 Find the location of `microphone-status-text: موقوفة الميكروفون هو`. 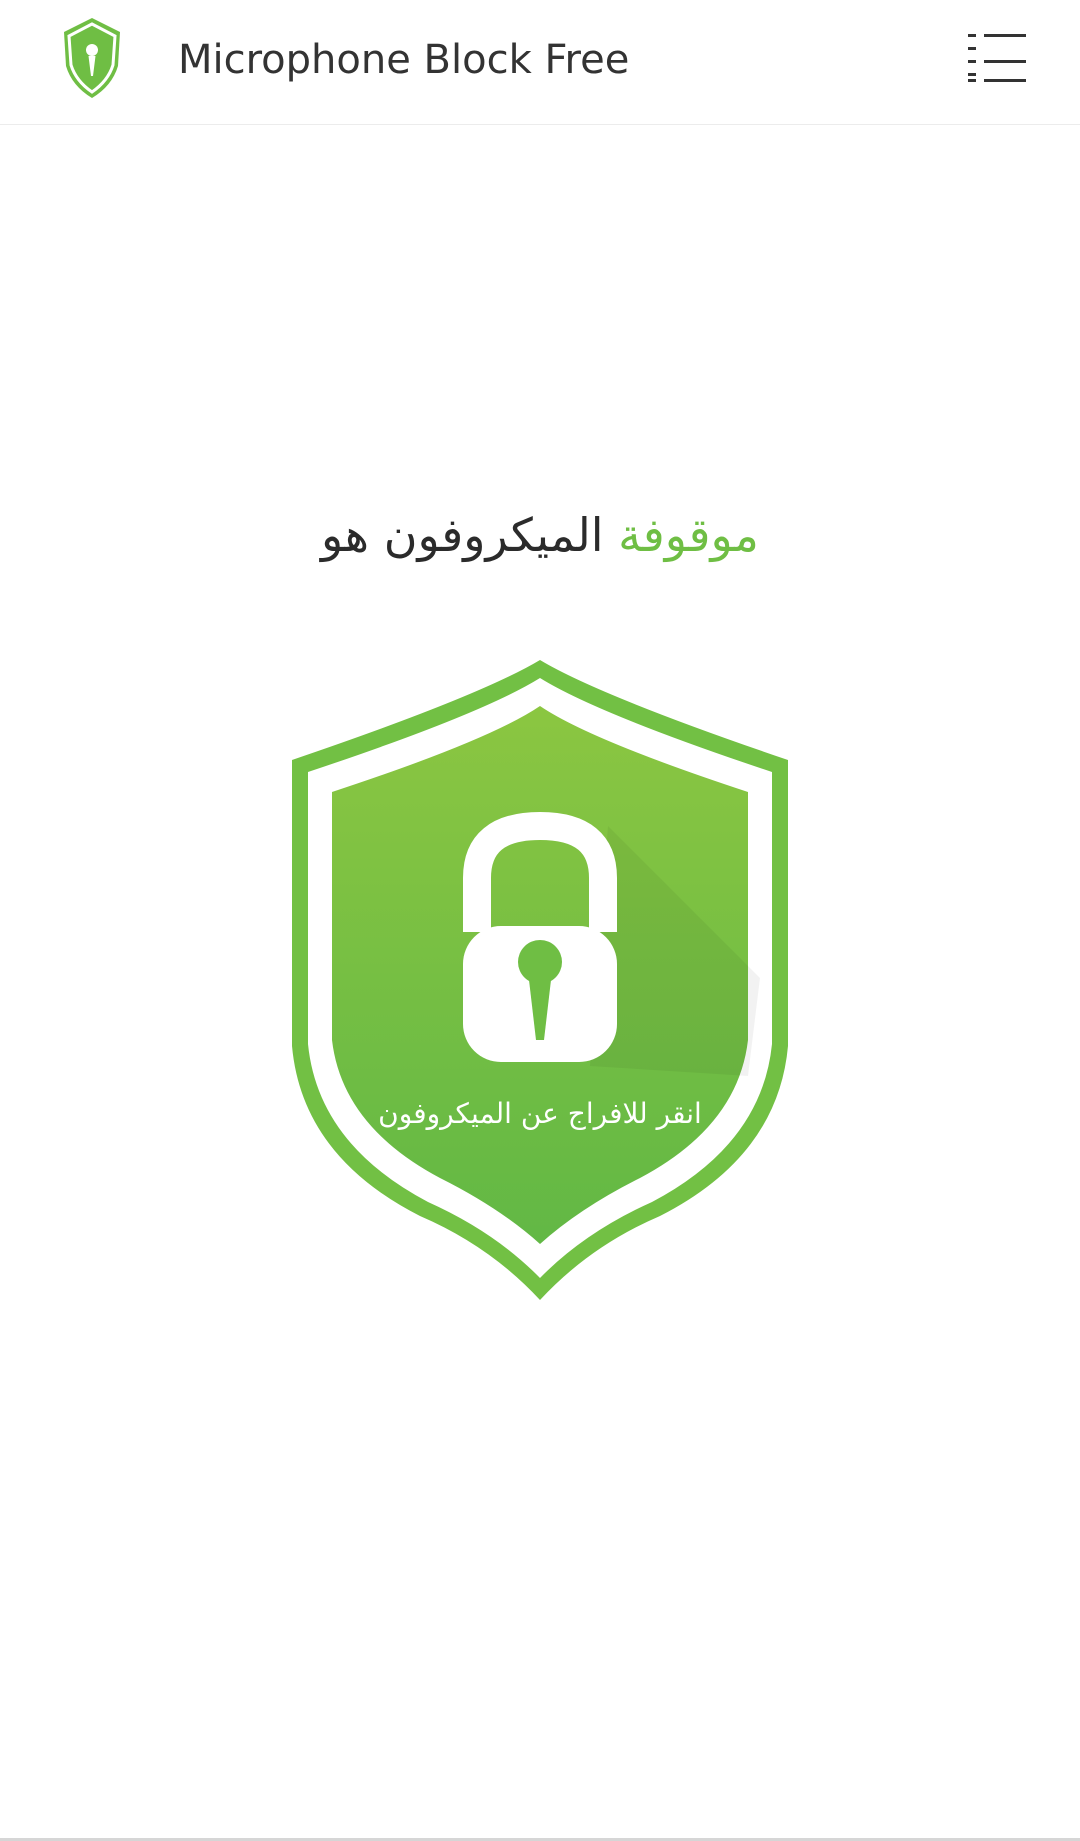

microphone-status-text: موقوفة الميكروفون هو is located at coordinates (540, 535).